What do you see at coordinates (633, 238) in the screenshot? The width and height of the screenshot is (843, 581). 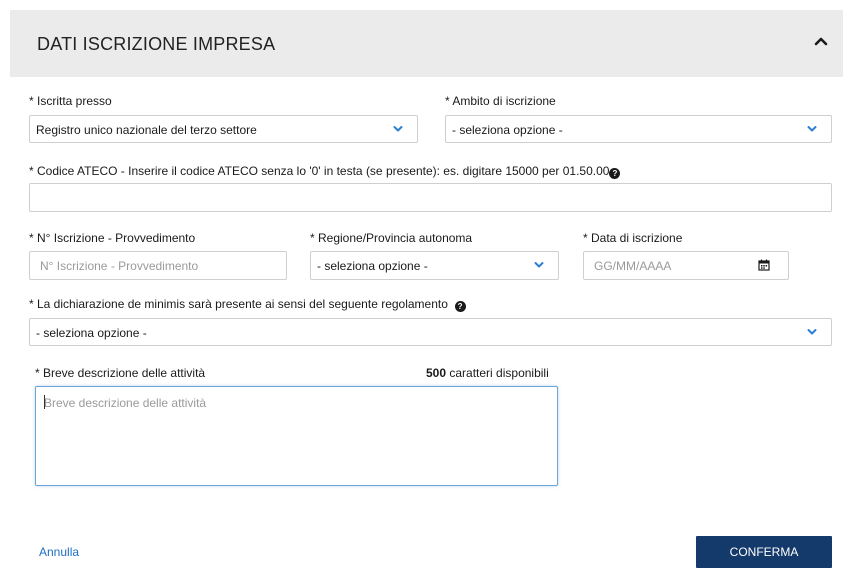 I see `data-iscrizione-label: * Data di iscrizione` at bounding box center [633, 238].